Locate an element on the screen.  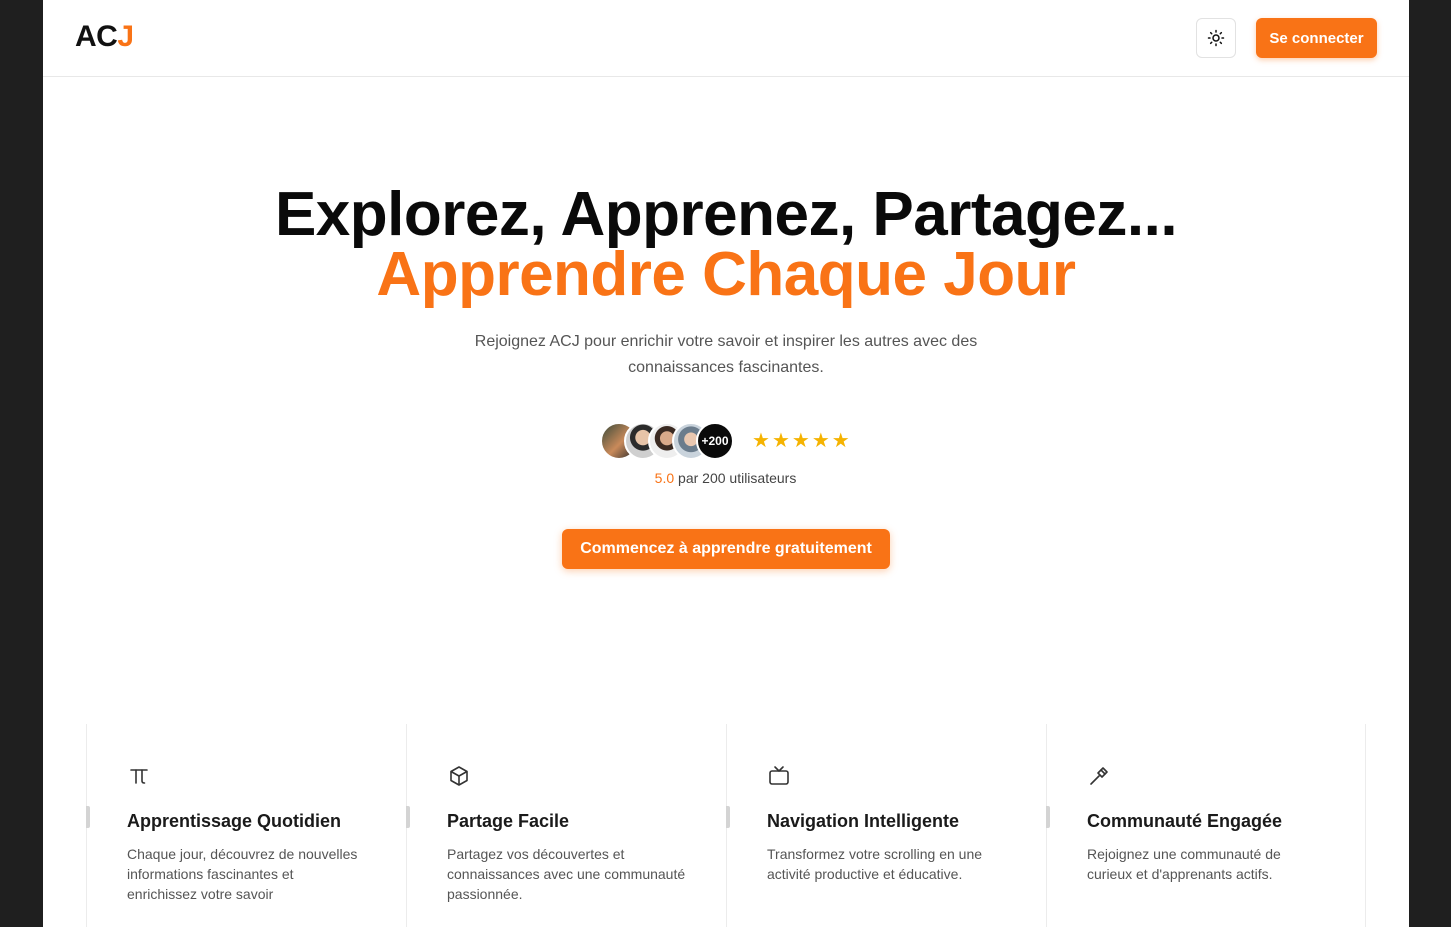
login-button: Se connecter is located at coordinates (1316, 38).